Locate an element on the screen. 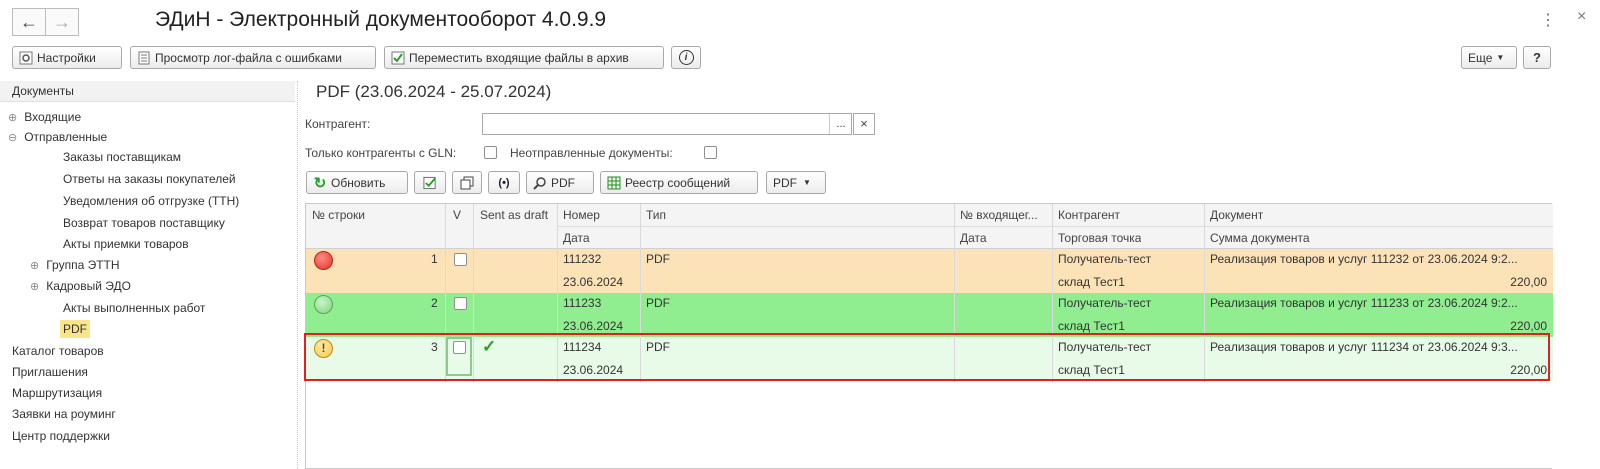 This screenshot has width=1600, height=469. refresh-button: ↻ Обновить is located at coordinates (357, 182).